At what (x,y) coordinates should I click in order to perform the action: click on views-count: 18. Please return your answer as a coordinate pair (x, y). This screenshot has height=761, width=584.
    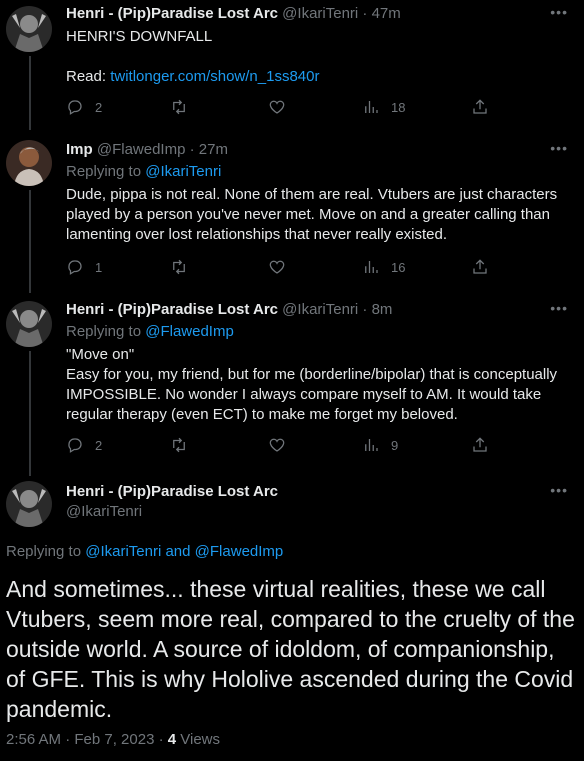
    Looking at the image, I should click on (398, 107).